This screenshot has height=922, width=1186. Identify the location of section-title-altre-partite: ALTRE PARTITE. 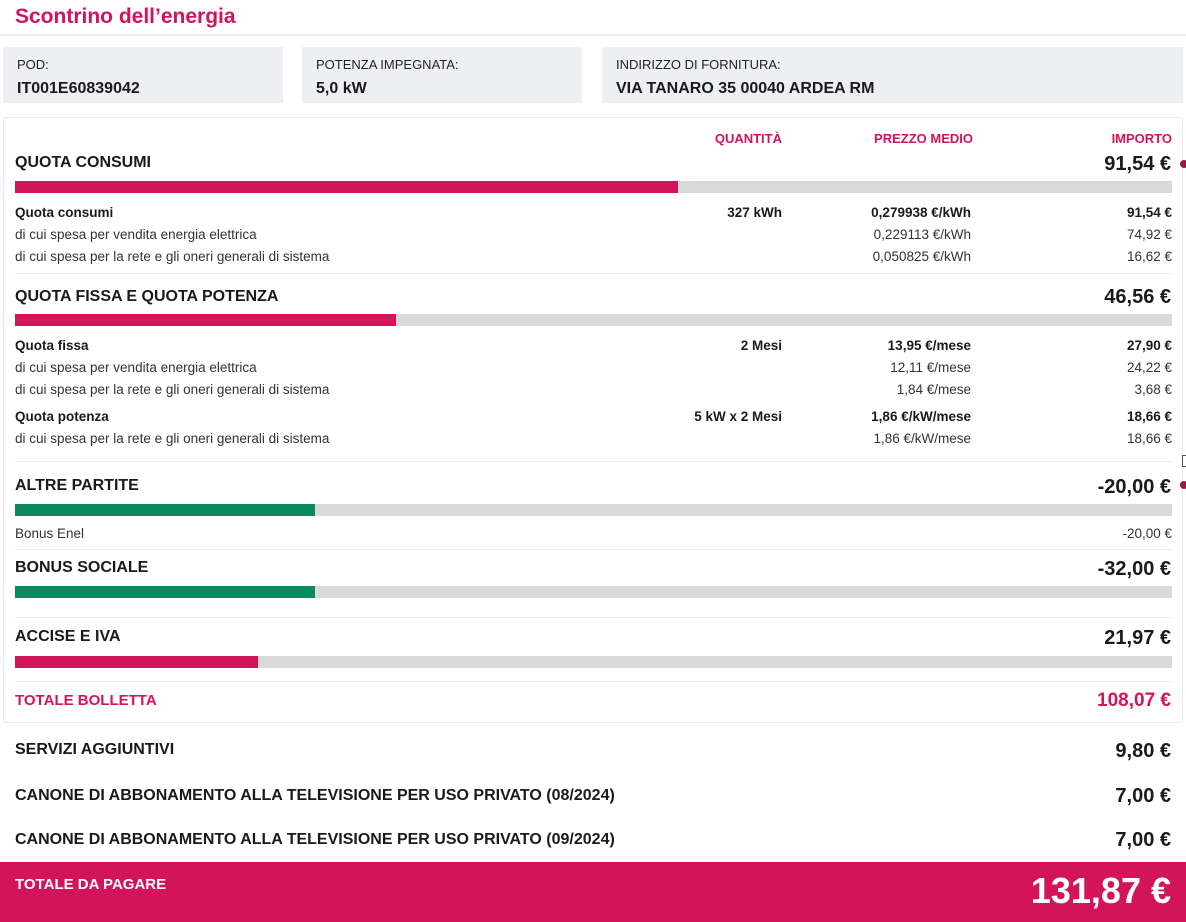
(77, 485).